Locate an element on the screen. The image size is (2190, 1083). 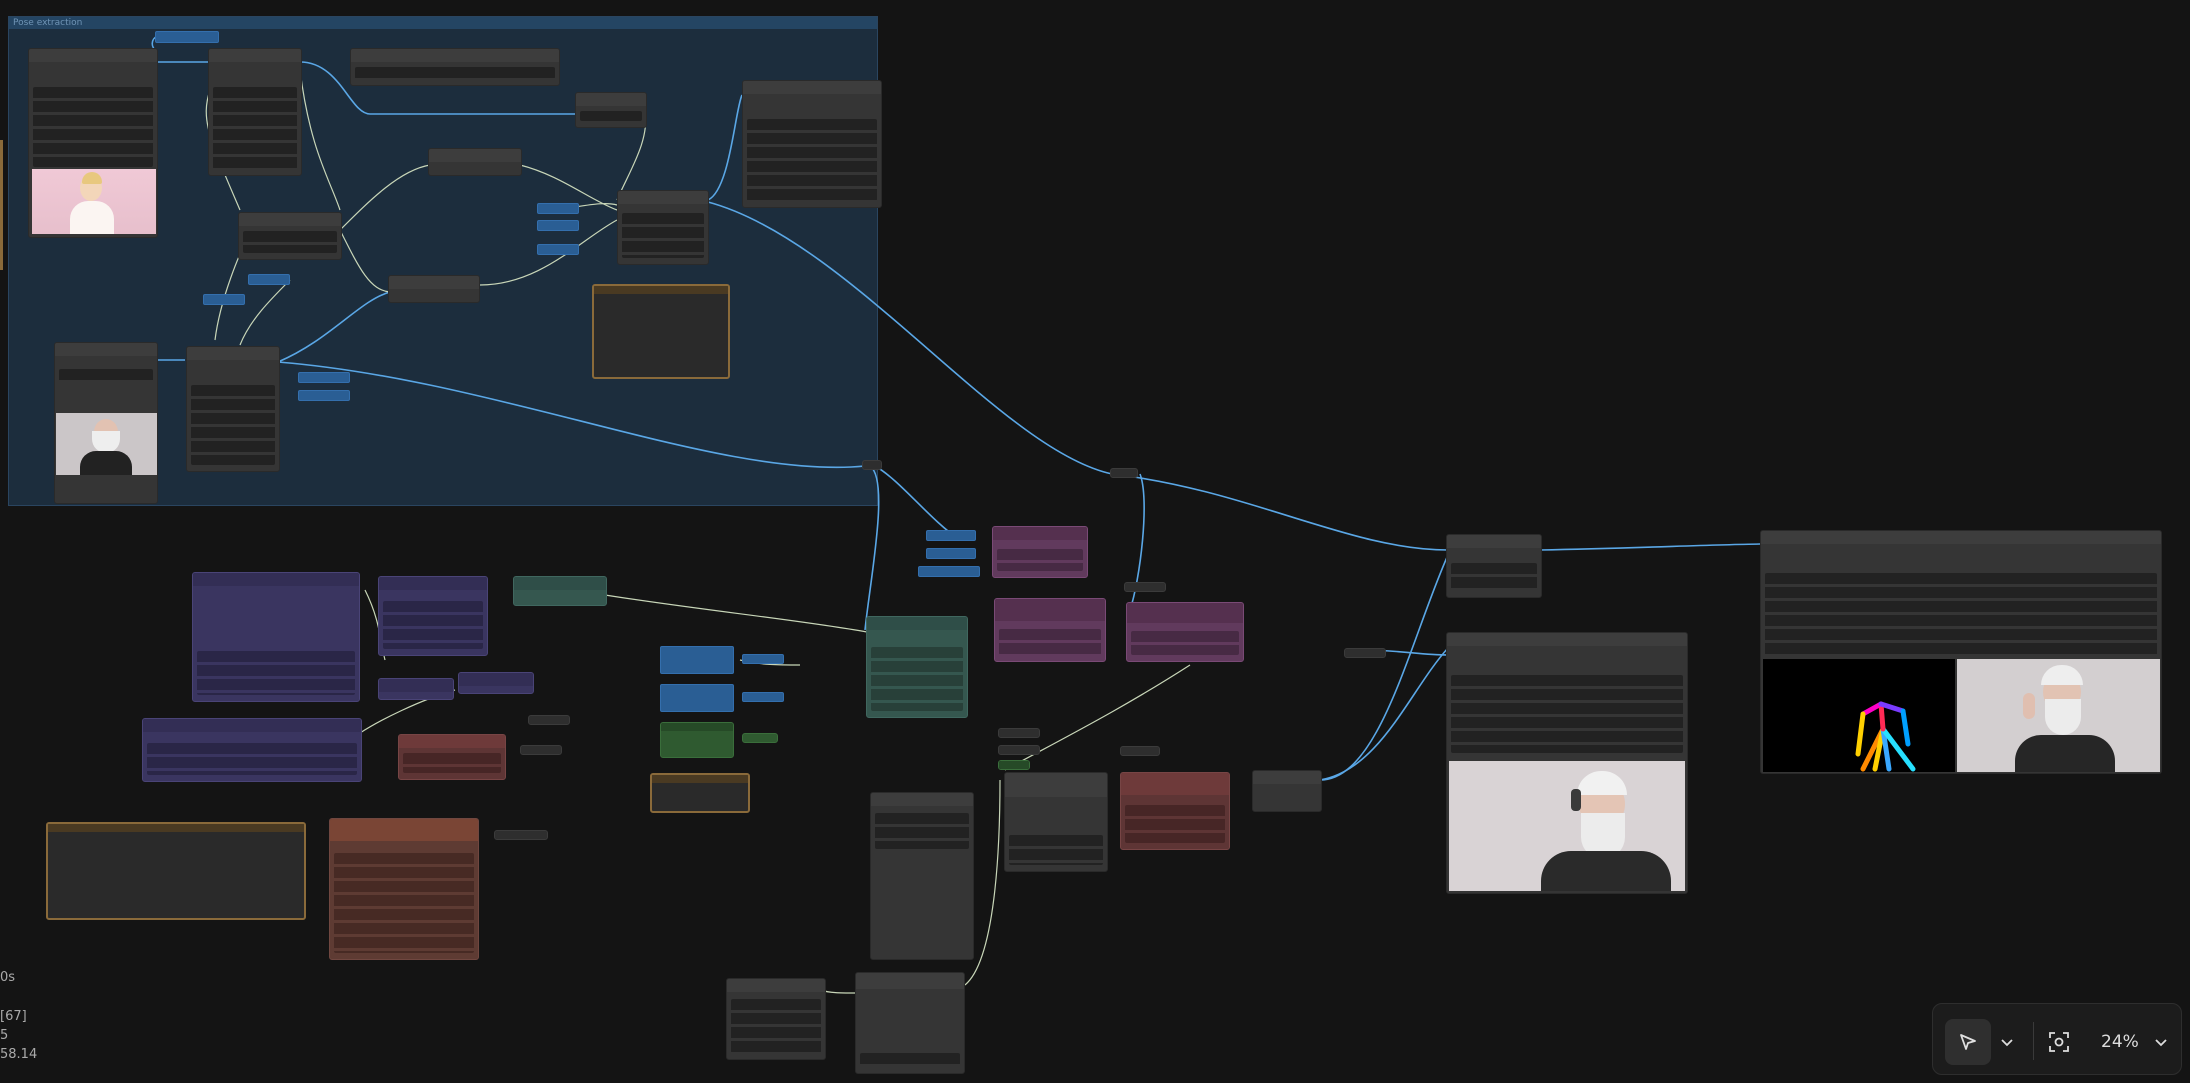
upscale-node is located at coordinates (434, 289).